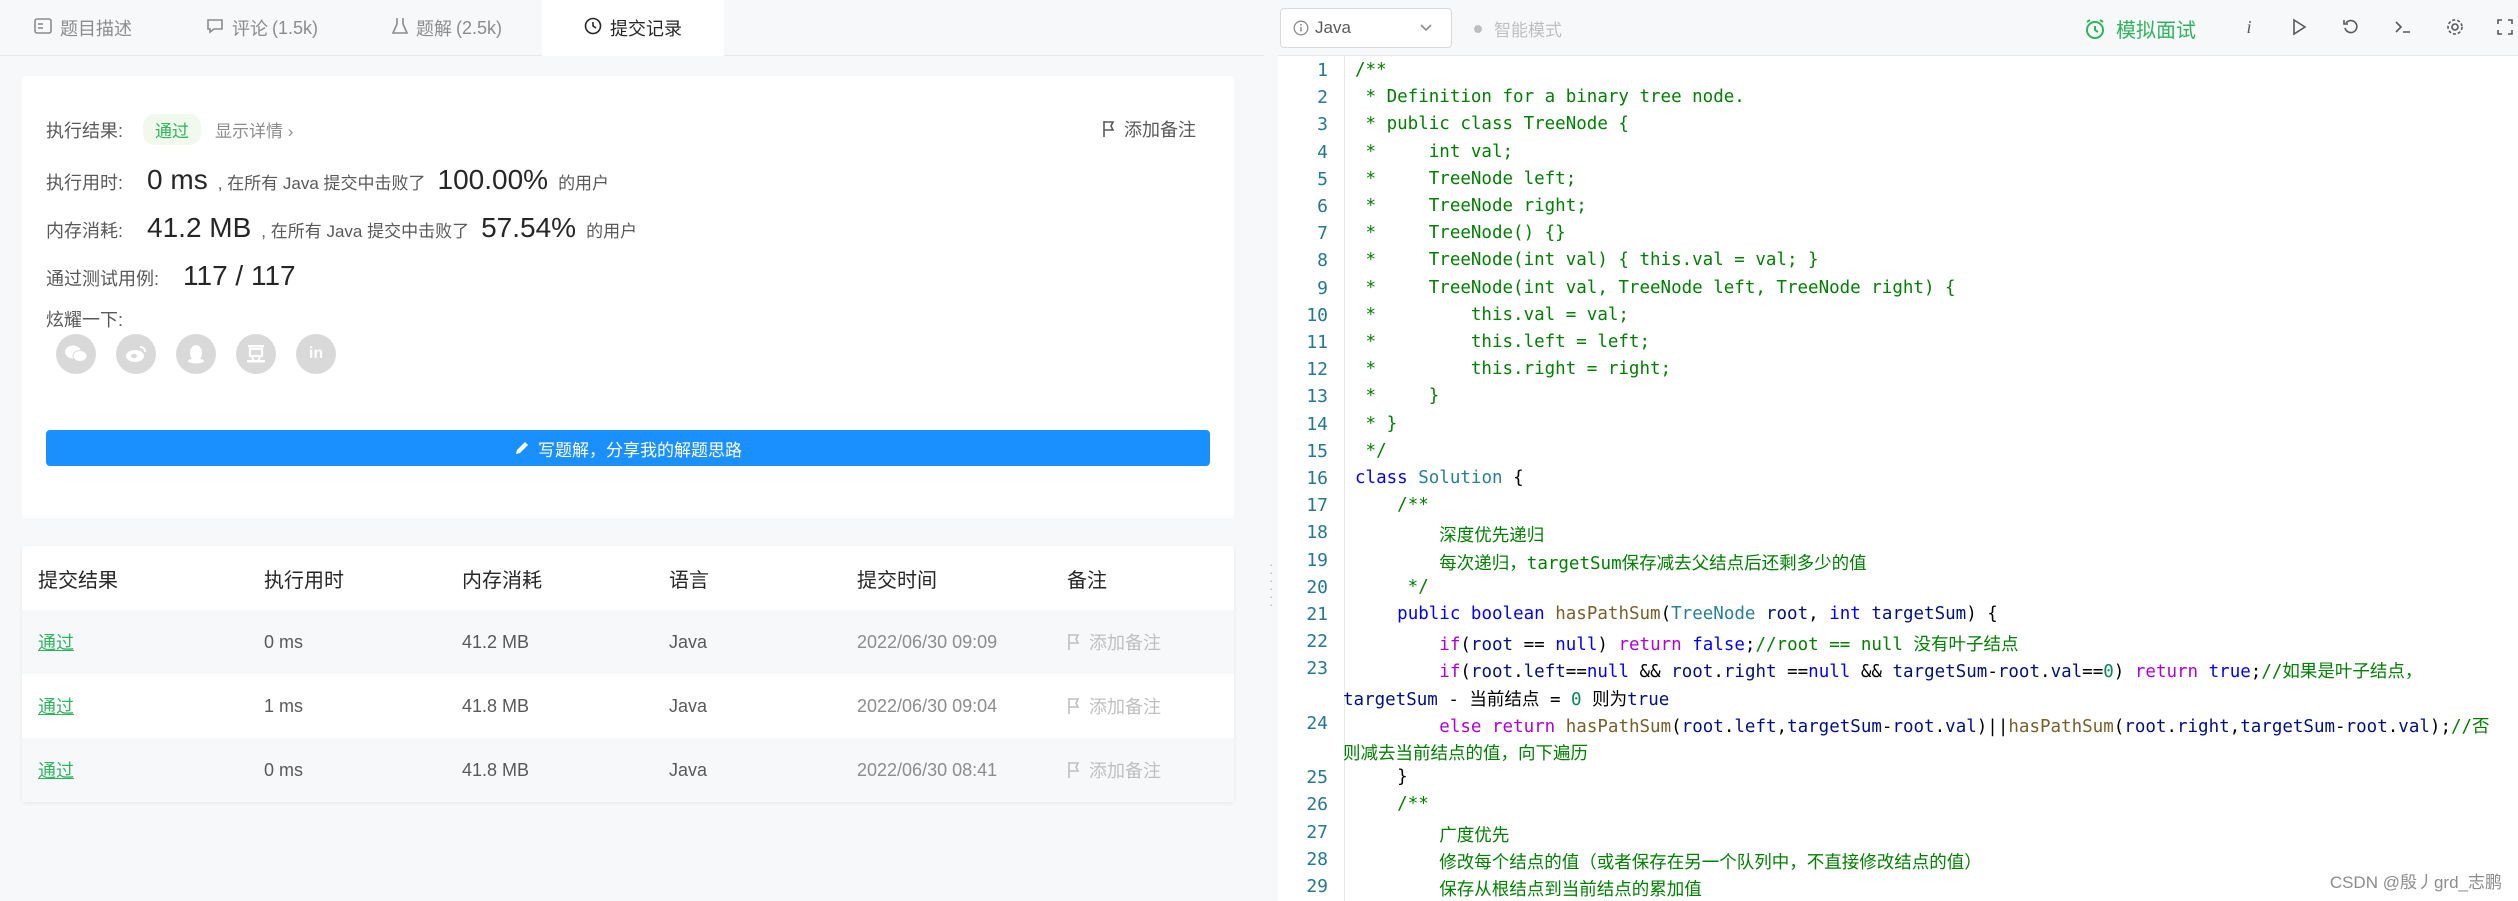 The width and height of the screenshot is (2518, 901). Describe the element at coordinates (265, 28) in the screenshot. I see `tab-comments: 评论 (1.5k)` at that location.